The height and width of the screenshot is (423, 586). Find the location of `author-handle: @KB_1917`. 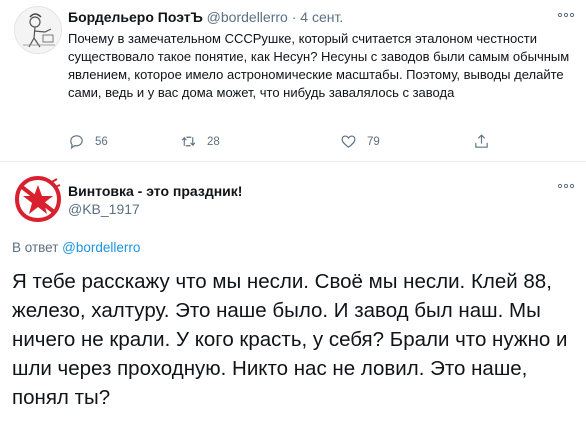

author-handle: @KB_1917 is located at coordinates (104, 209).